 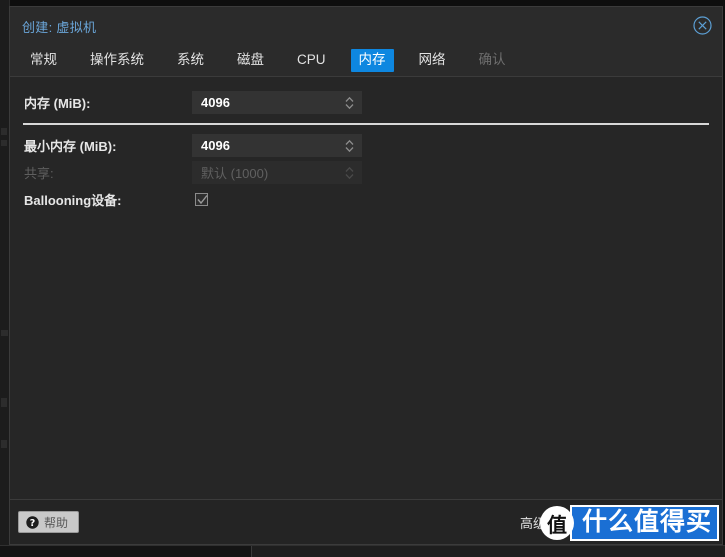 I want to click on min-memory-input: 4096, so click(x=277, y=145).